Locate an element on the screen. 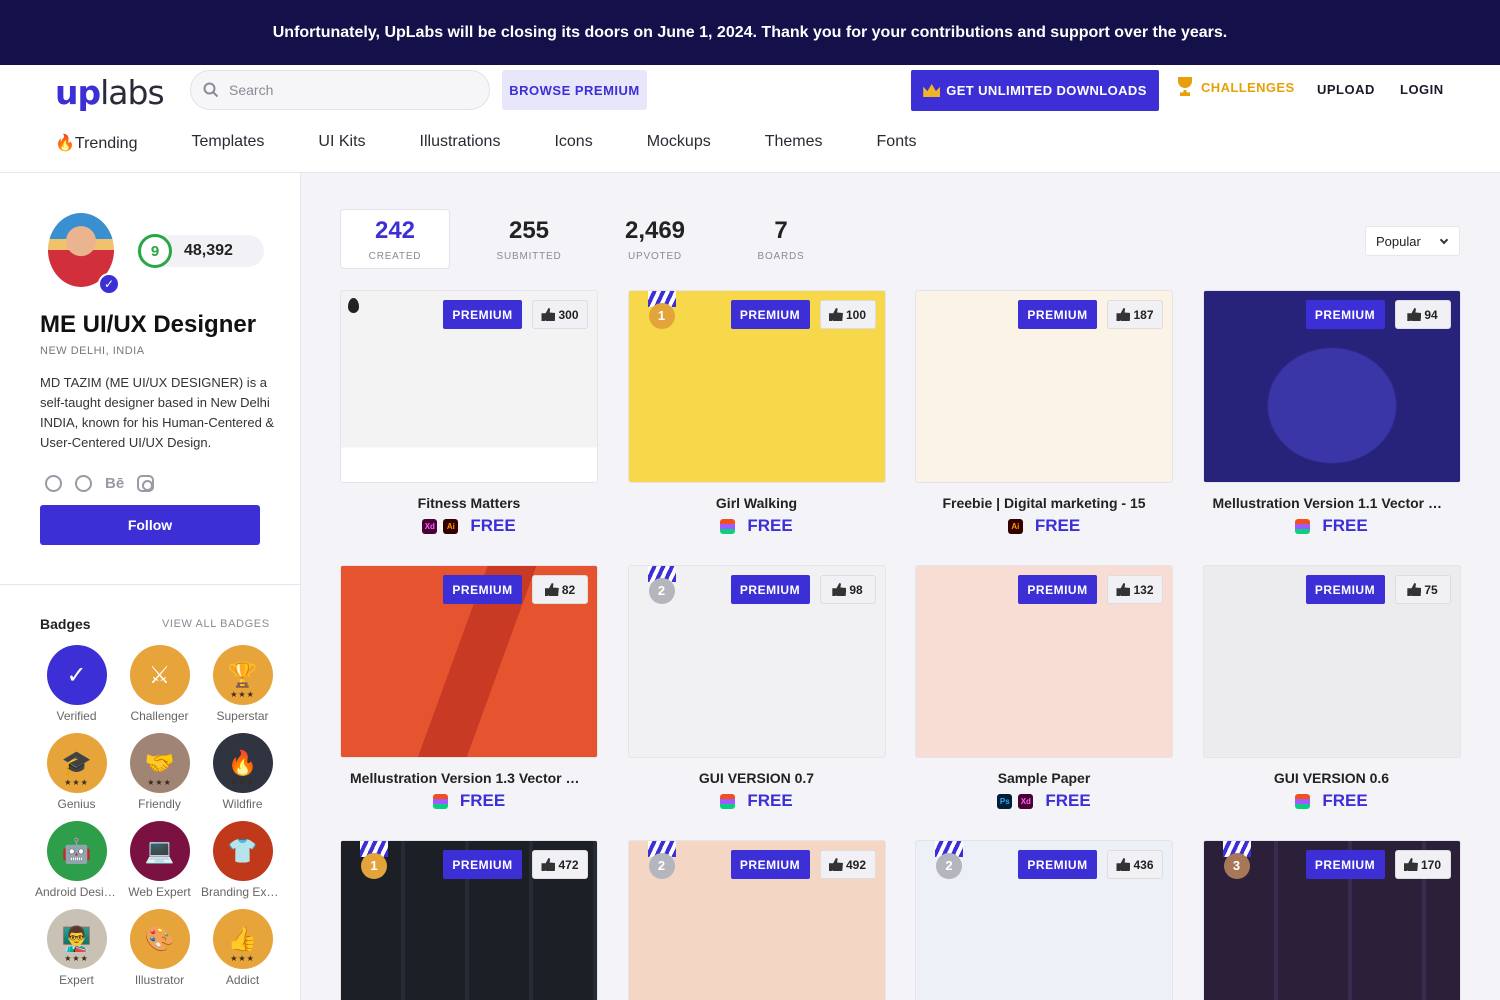  stat-tab-created: 242 CREATED is located at coordinates (395, 239).